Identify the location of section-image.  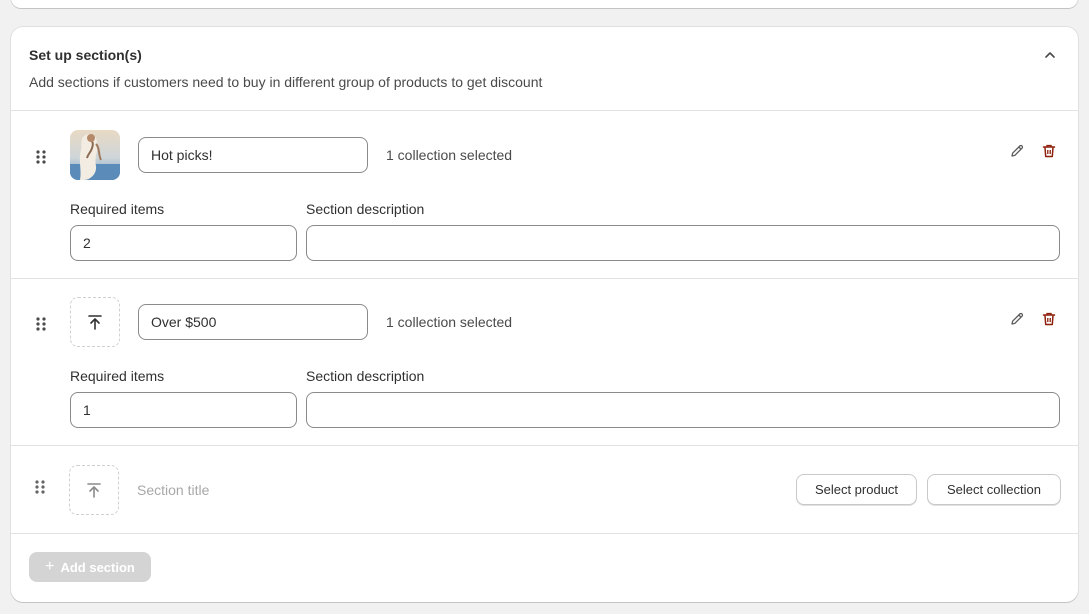
(95, 155).